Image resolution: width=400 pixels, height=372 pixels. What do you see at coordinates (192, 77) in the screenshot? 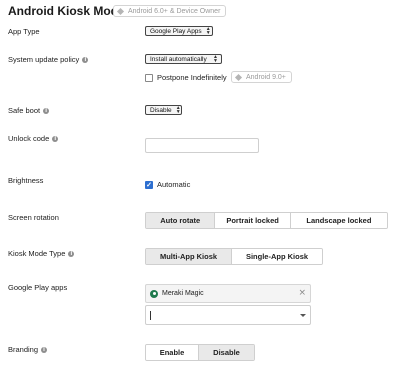
I see `postpone-label: Postpone Indefinitely` at bounding box center [192, 77].